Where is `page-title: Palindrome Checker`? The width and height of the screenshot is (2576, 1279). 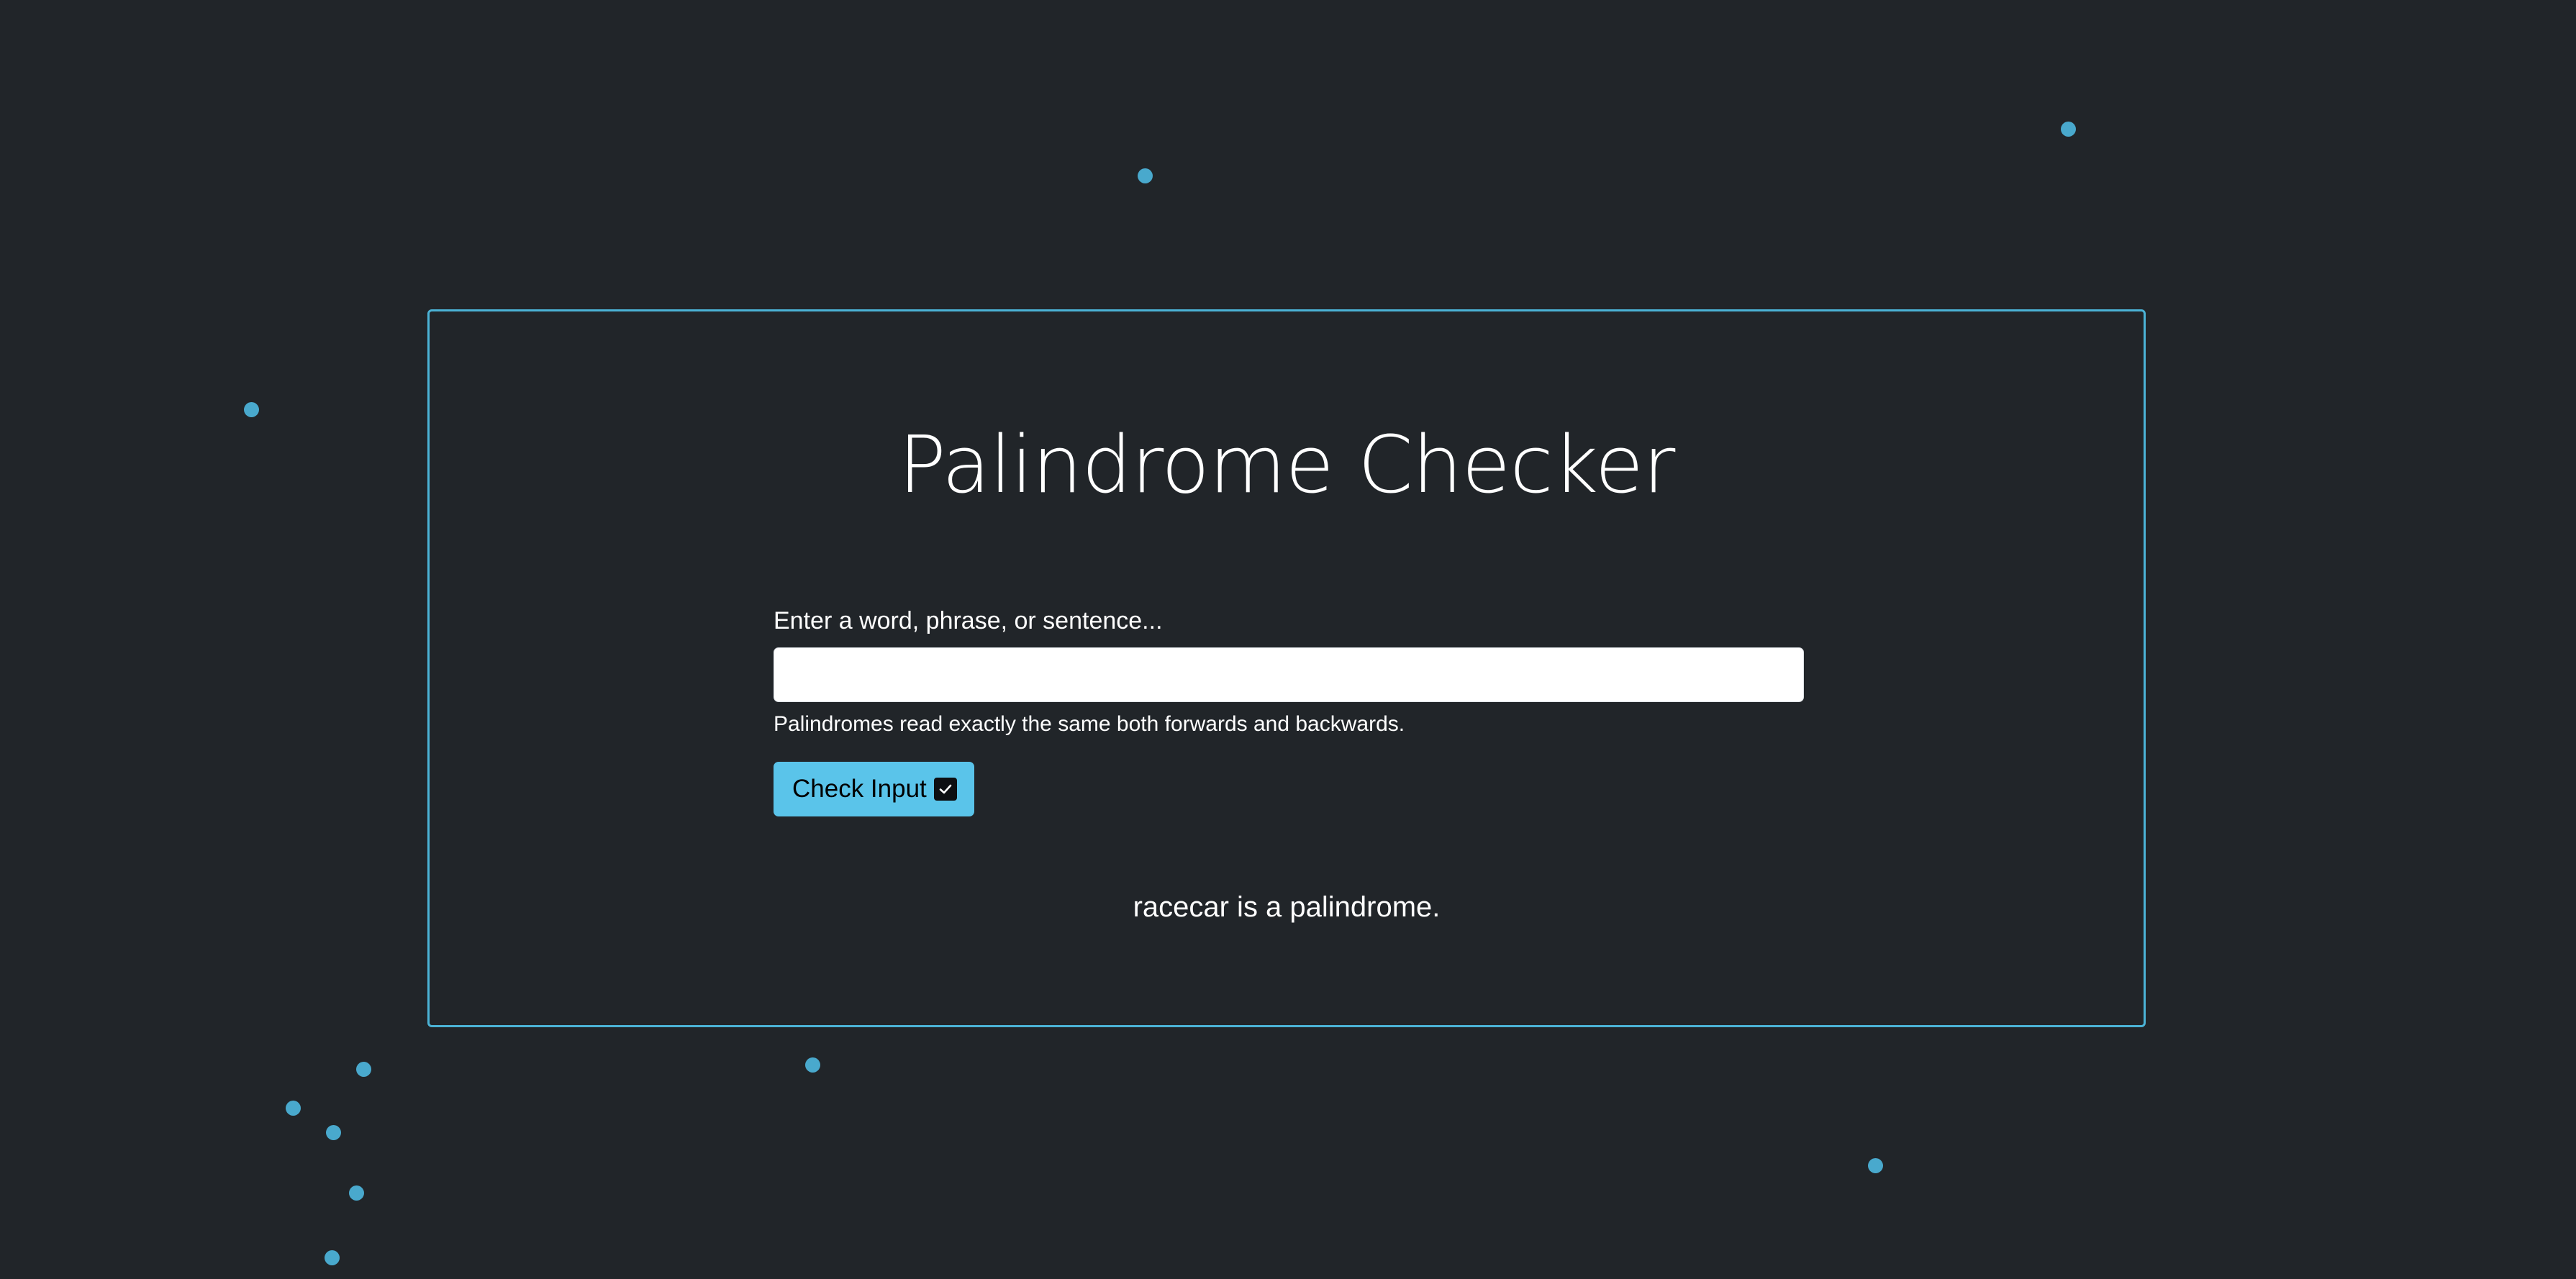 page-title: Palindrome Checker is located at coordinates (1287, 465).